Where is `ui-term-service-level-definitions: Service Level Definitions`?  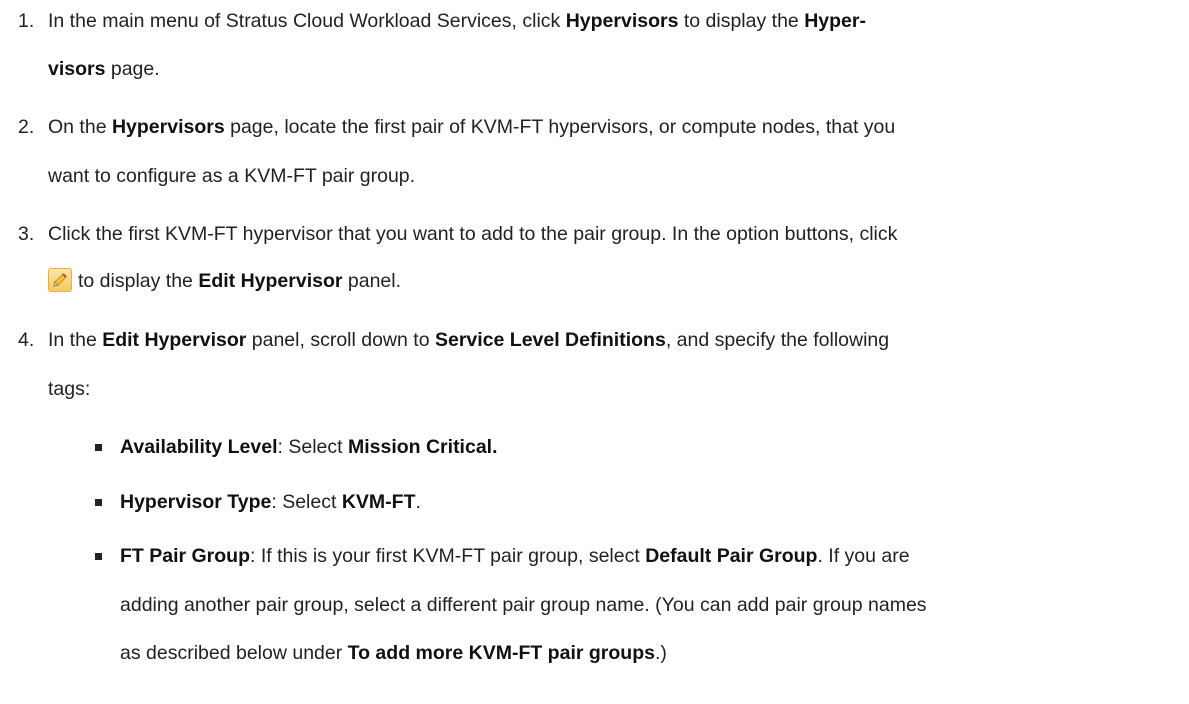 ui-term-service-level-definitions: Service Level Definitions is located at coordinates (550, 340).